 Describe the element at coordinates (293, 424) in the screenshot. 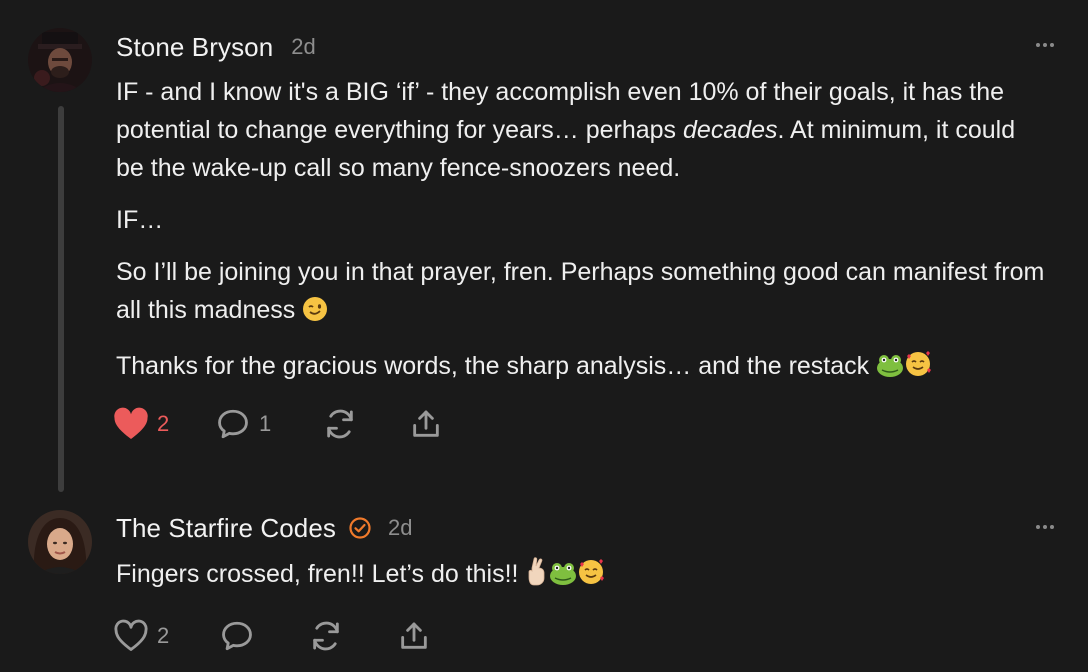

I see `comment-actions: 2 1` at that location.